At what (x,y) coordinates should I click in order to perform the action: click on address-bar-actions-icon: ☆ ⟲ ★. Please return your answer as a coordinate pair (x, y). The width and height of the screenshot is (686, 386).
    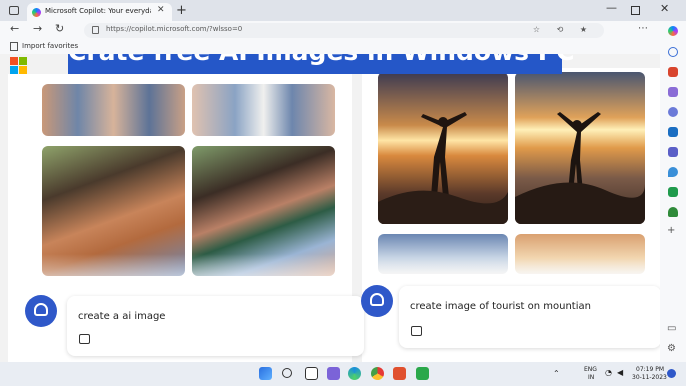
    Looking at the image, I should click on (563, 29).